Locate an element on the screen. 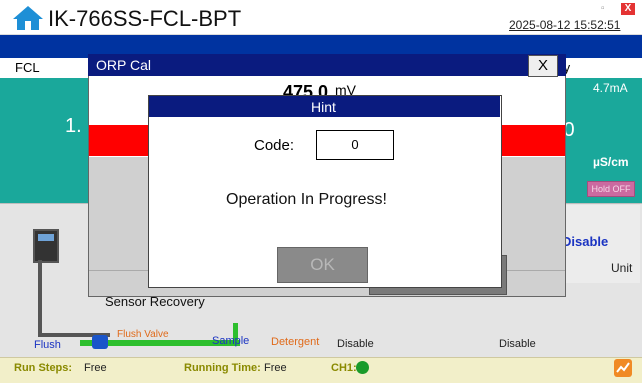  unit-label: Unit is located at coordinates (622, 268).